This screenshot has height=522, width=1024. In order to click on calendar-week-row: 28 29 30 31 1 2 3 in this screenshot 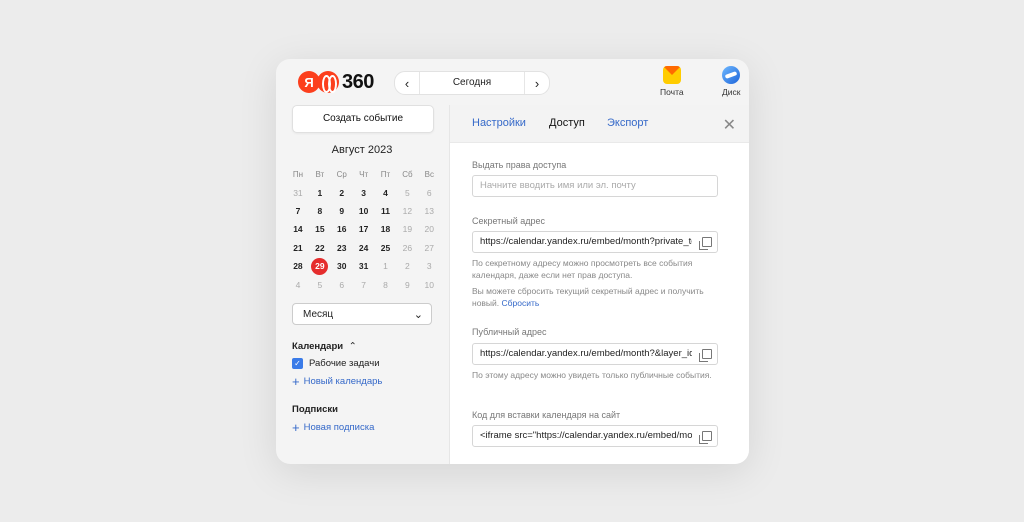, I will do `click(363, 266)`.